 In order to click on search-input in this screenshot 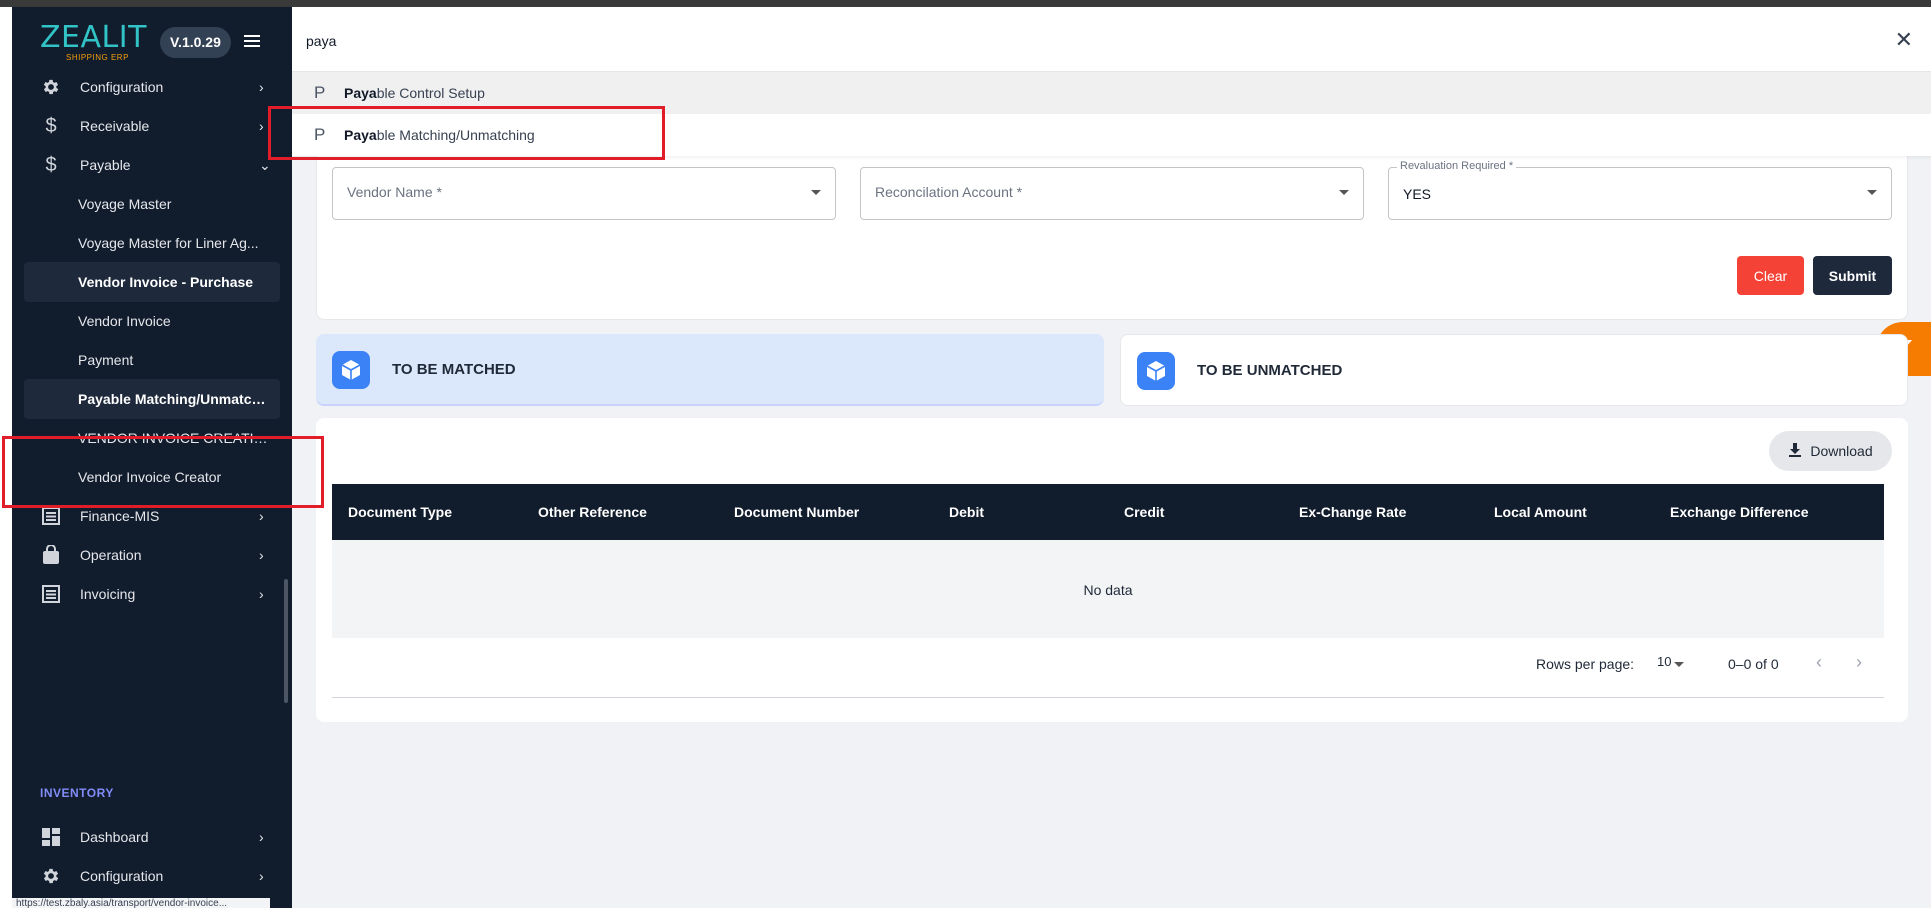, I will do `click(1056, 41)`.